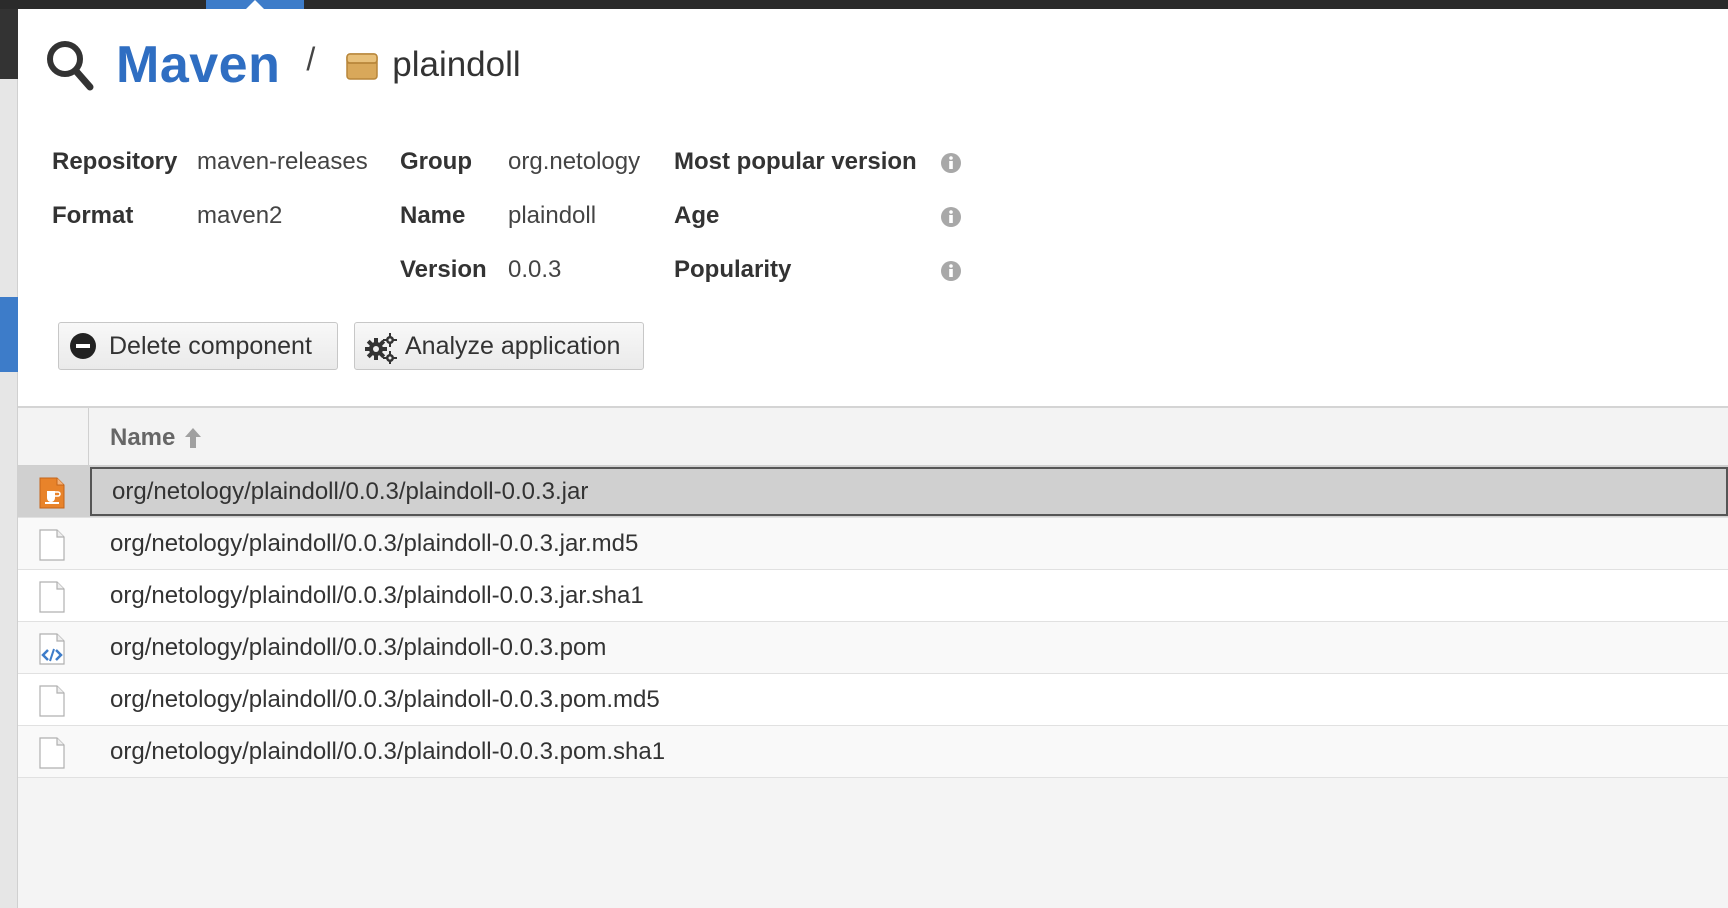 The image size is (1728, 908). I want to click on analyze-application-button: Analyze application, so click(499, 346).